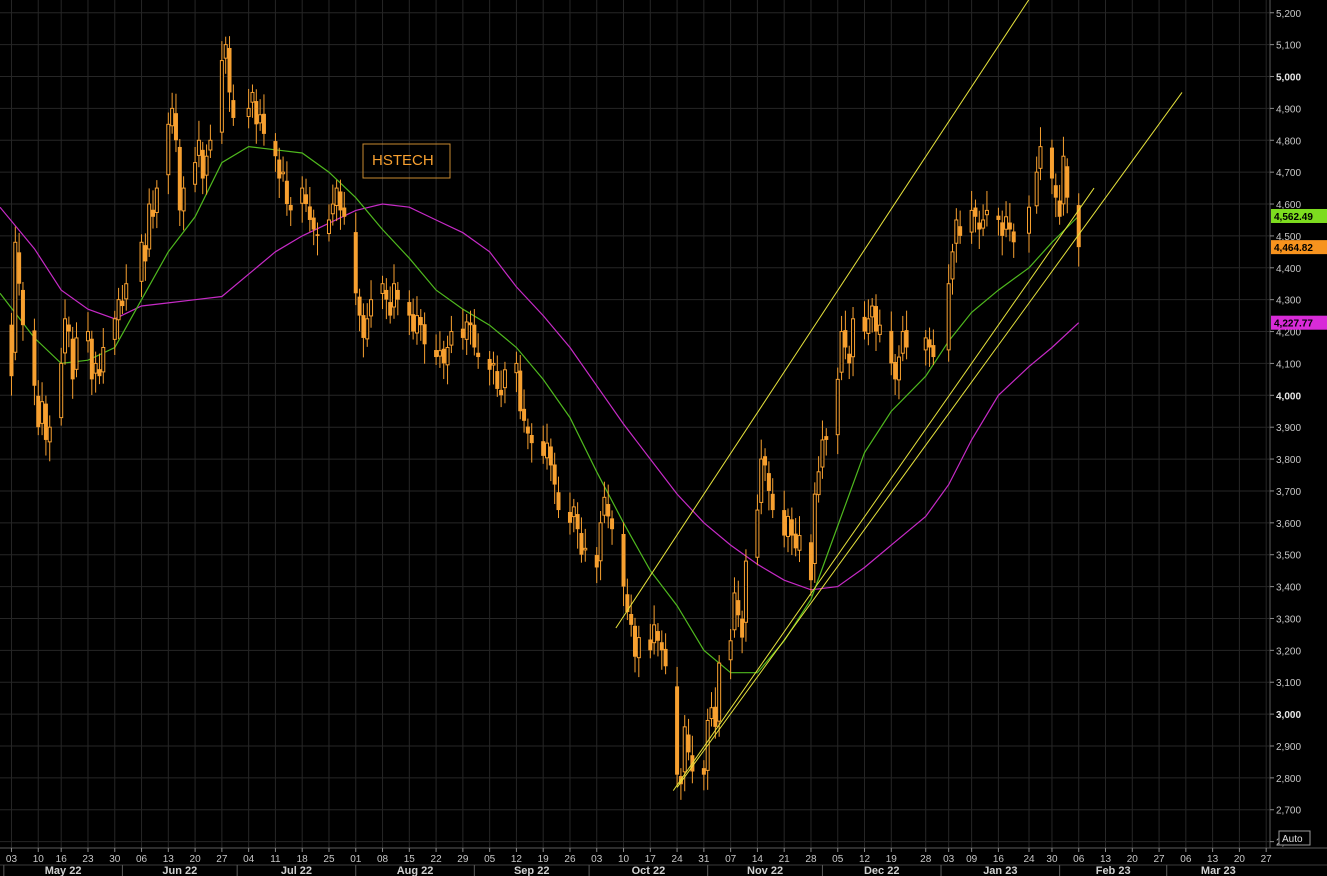 The width and height of the screenshot is (1327, 876). I want to click on x-tick-label: 11, so click(275, 859).